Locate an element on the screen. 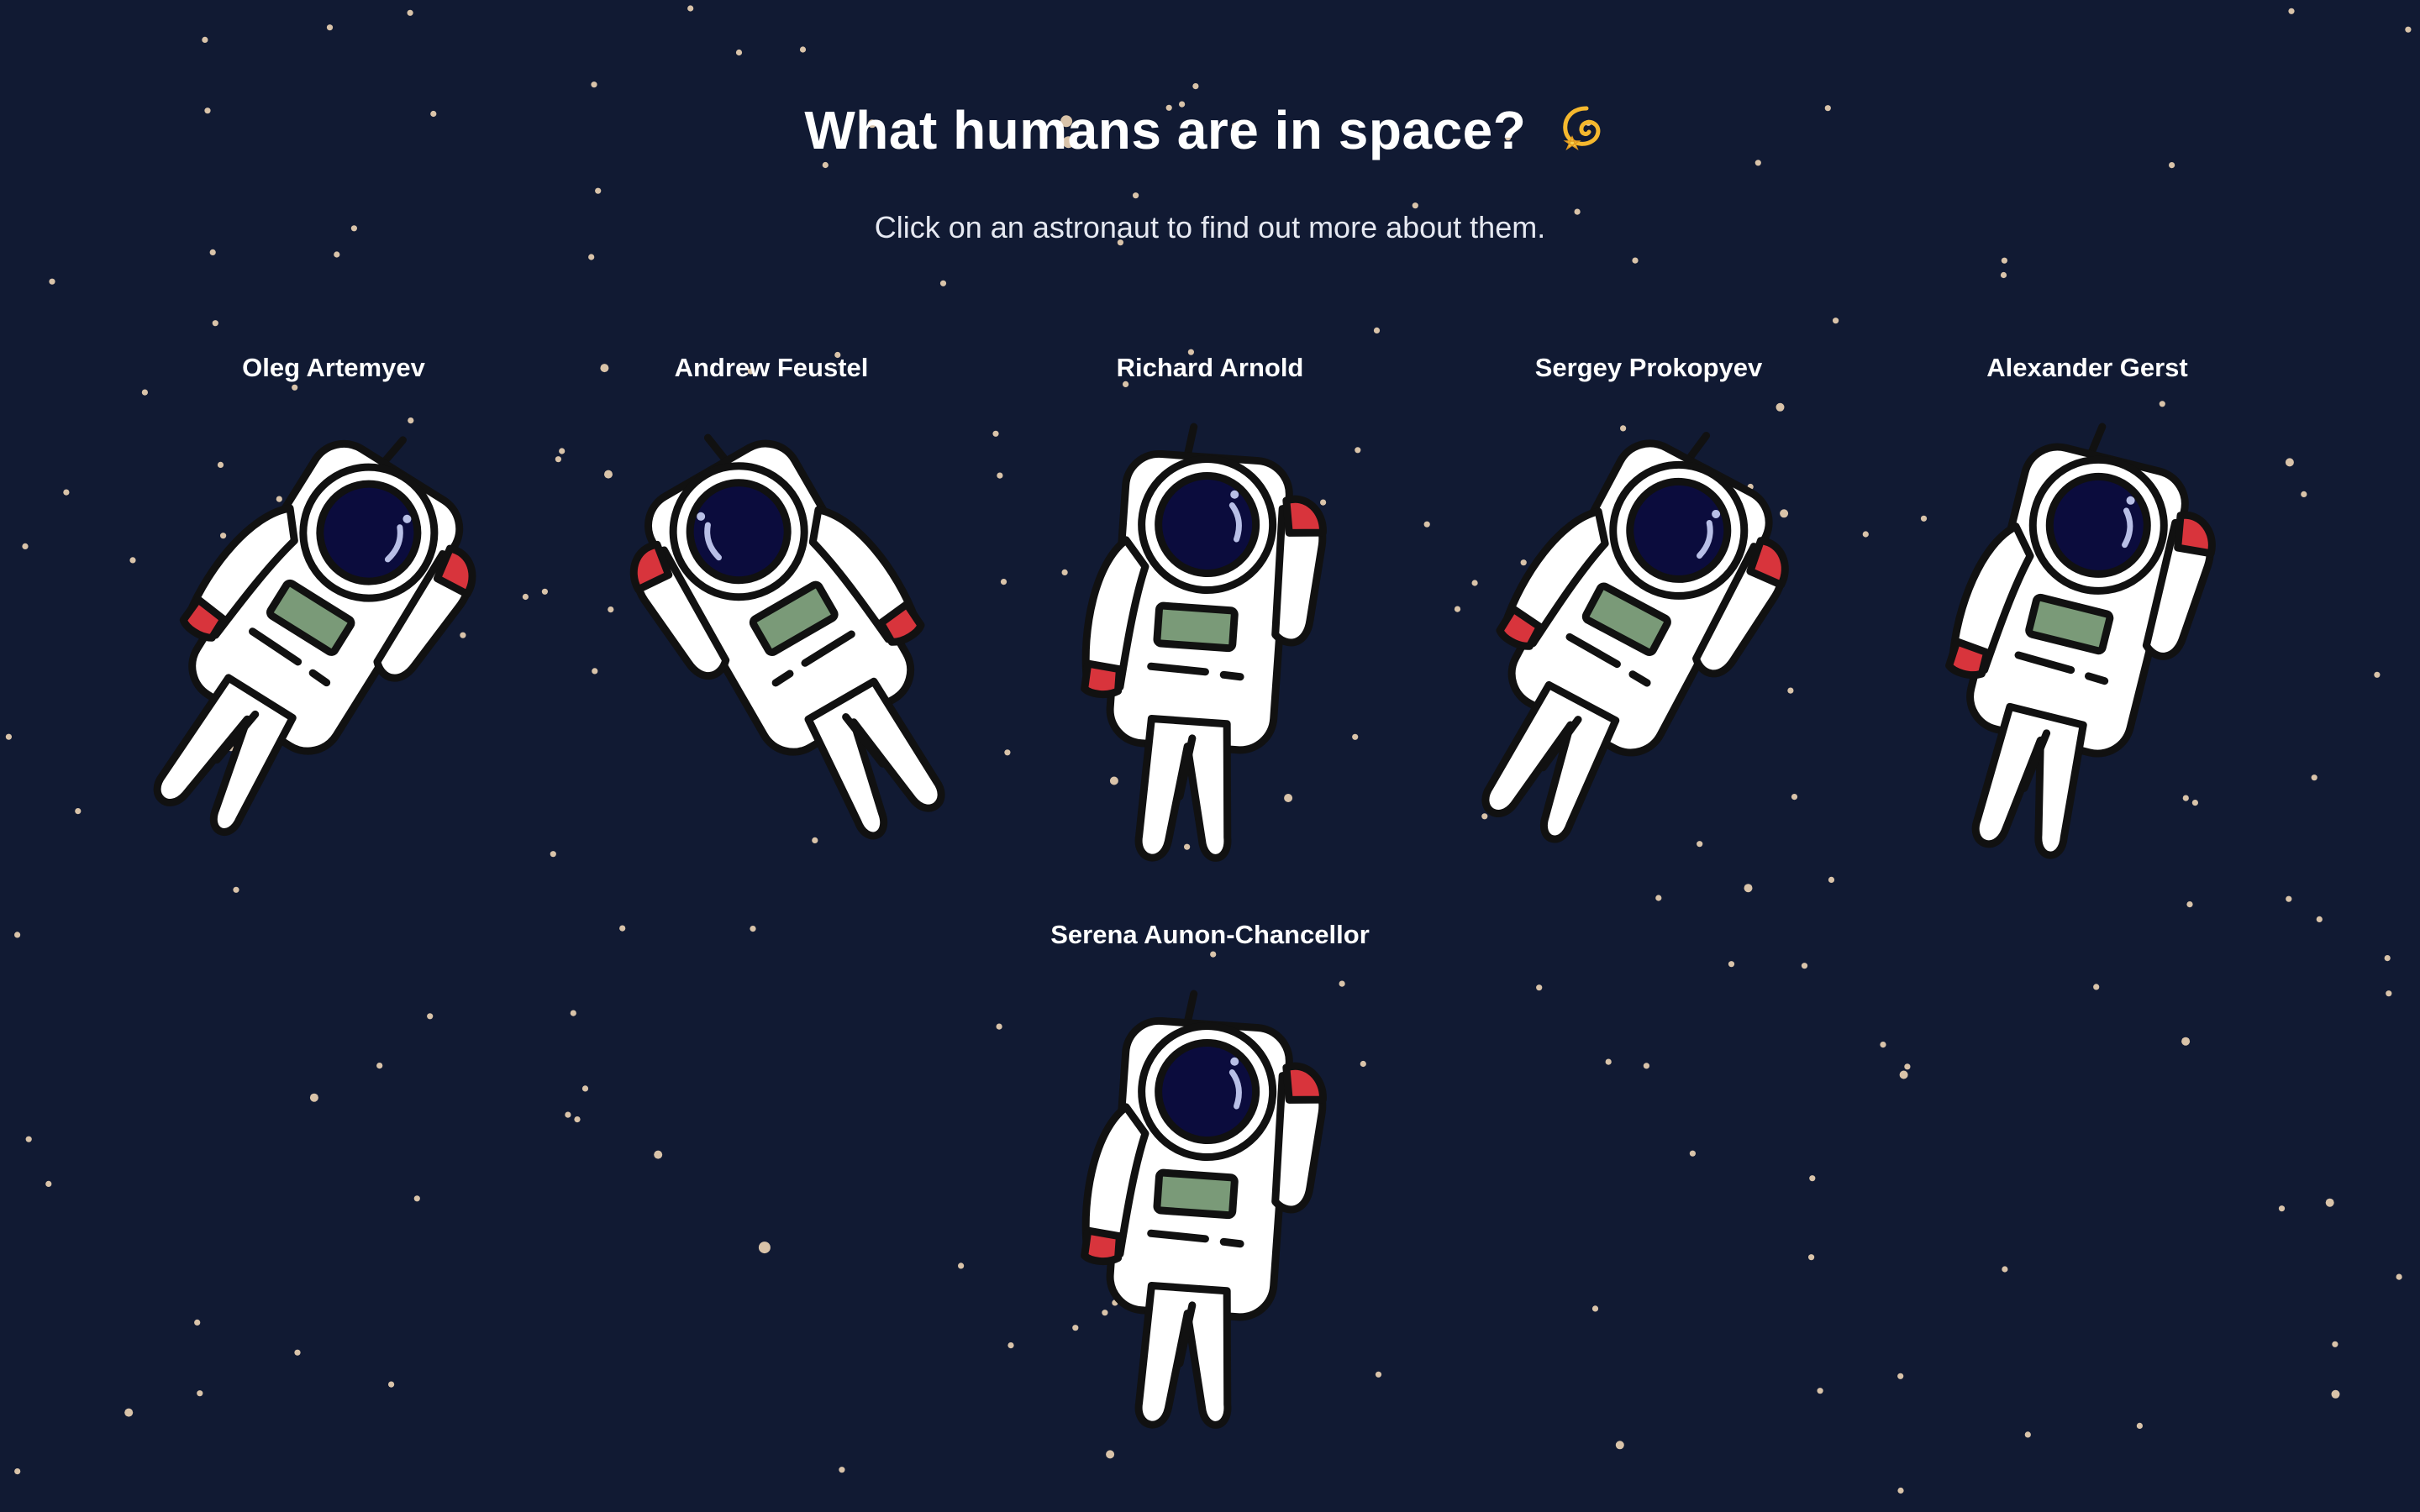 The width and height of the screenshot is (2420, 1512). astronaut-name: Oleg Artemyev is located at coordinates (334, 368).